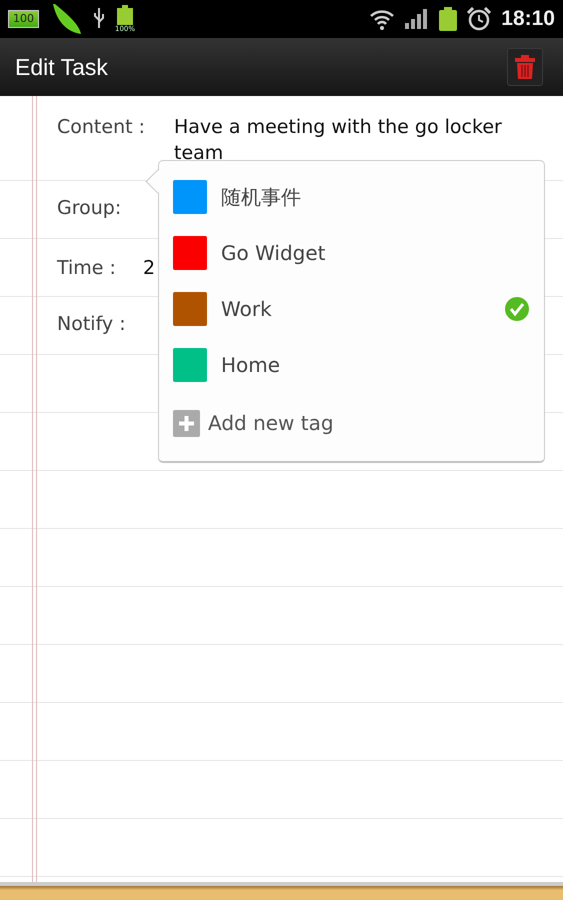 The width and height of the screenshot is (563, 900). I want to click on clock-time: 18:10, so click(528, 19).